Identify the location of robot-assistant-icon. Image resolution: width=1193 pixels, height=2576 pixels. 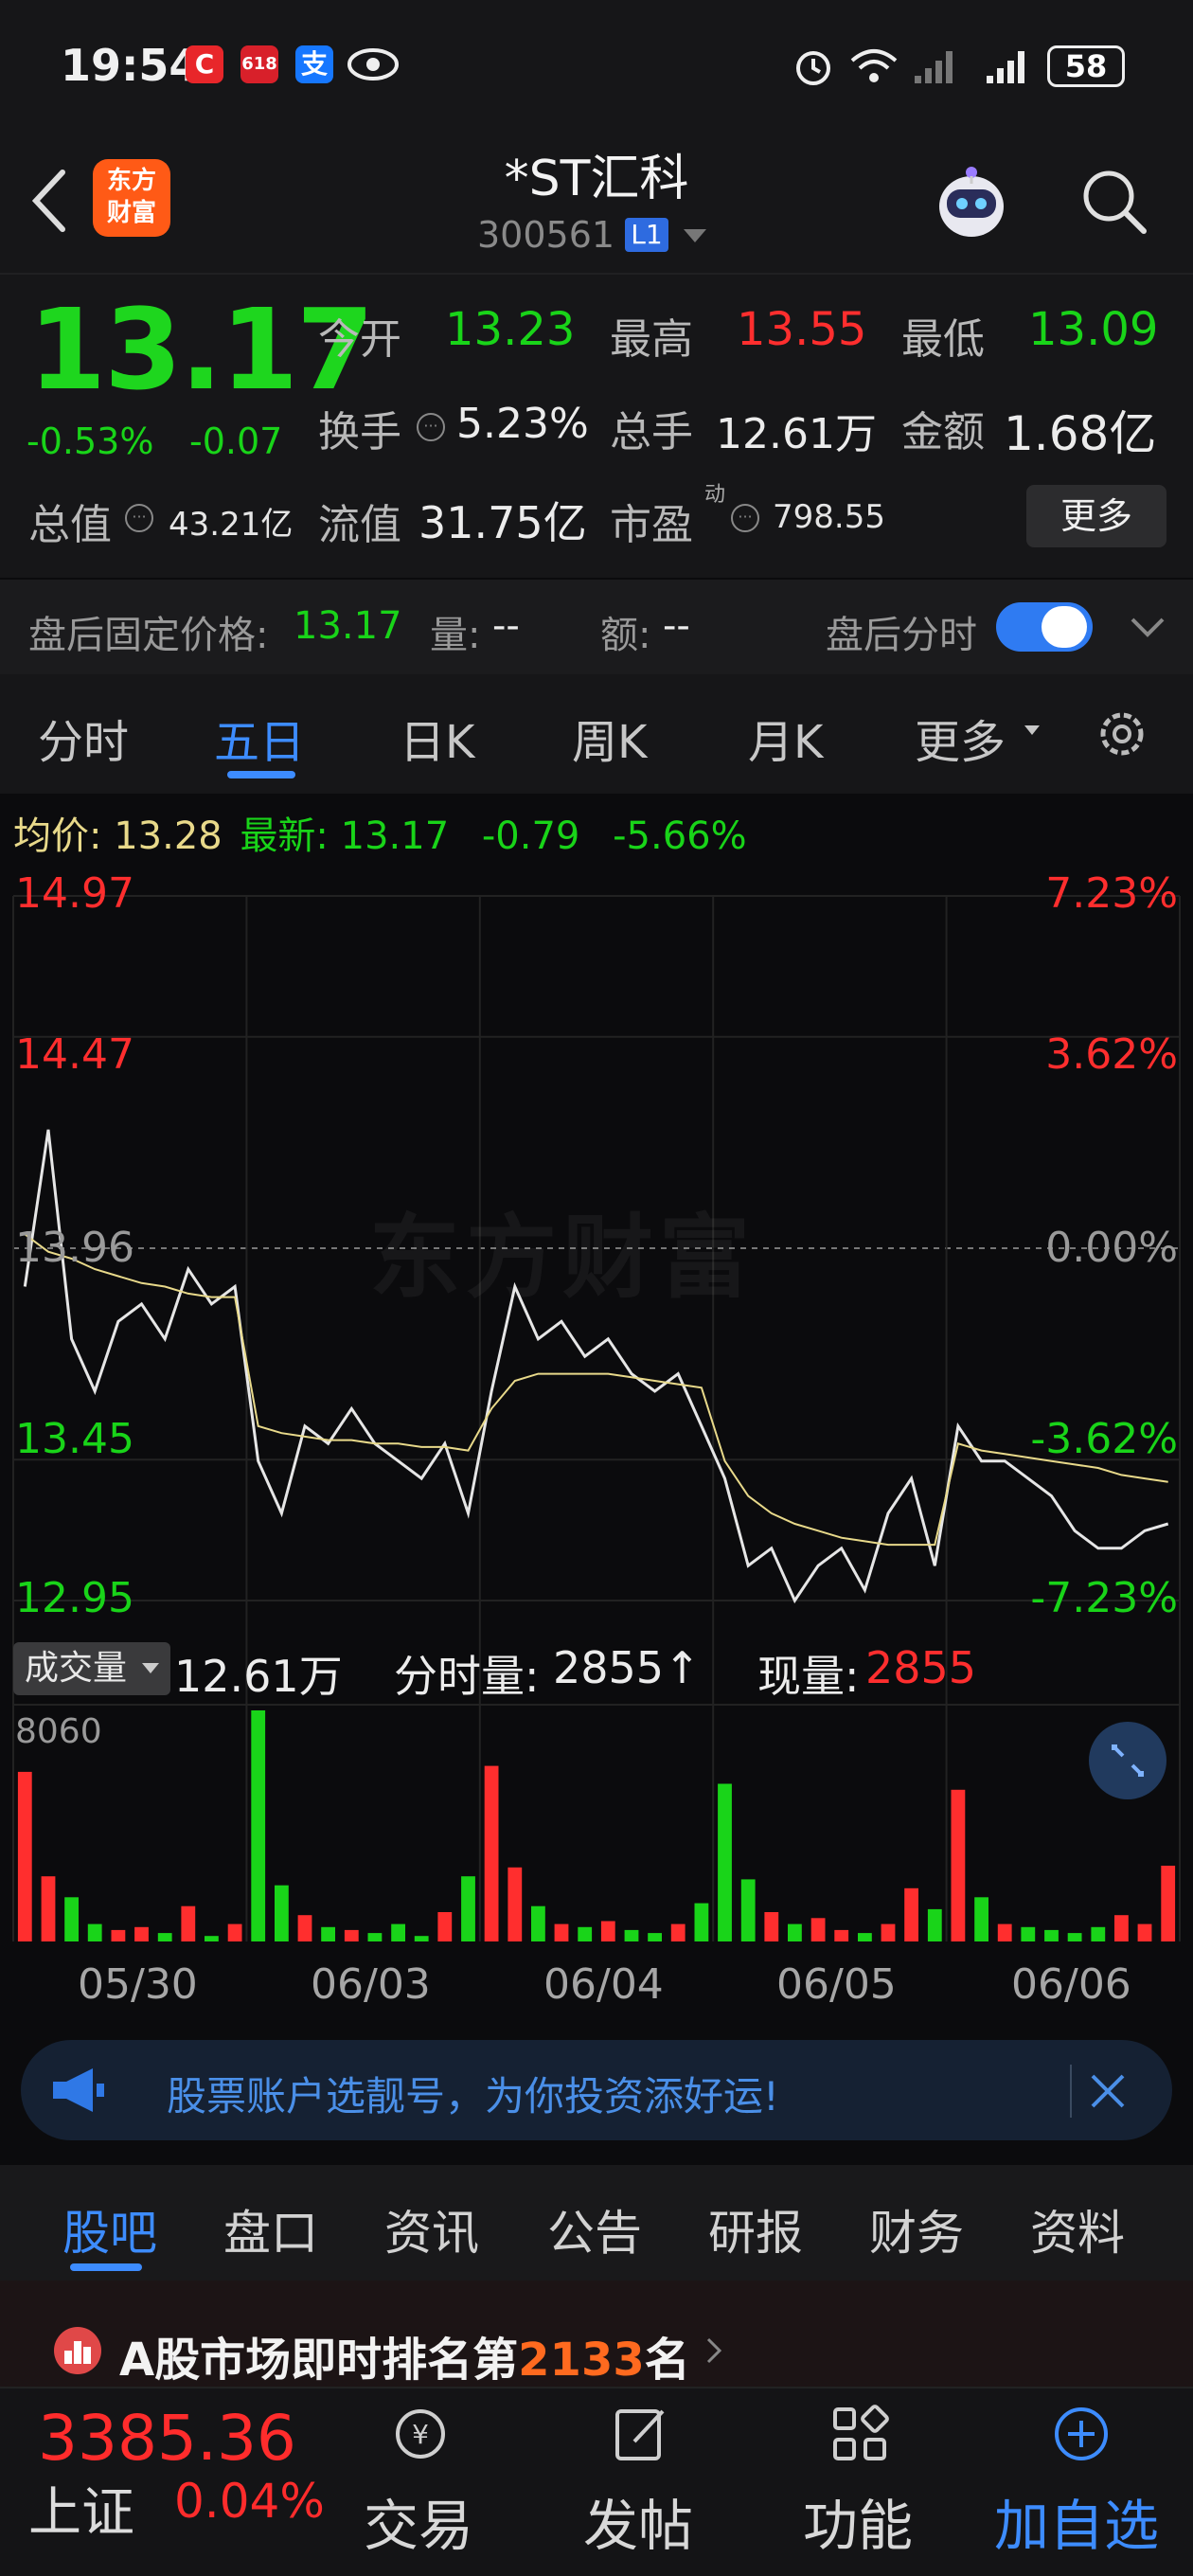
(971, 199).